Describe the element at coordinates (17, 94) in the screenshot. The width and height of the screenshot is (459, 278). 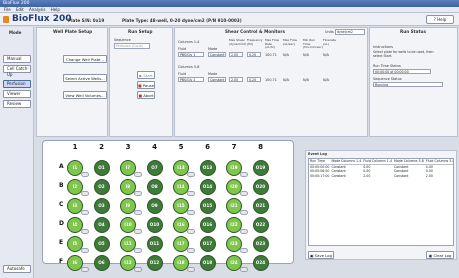
I see `mode-viewer-button: Viewer` at that location.